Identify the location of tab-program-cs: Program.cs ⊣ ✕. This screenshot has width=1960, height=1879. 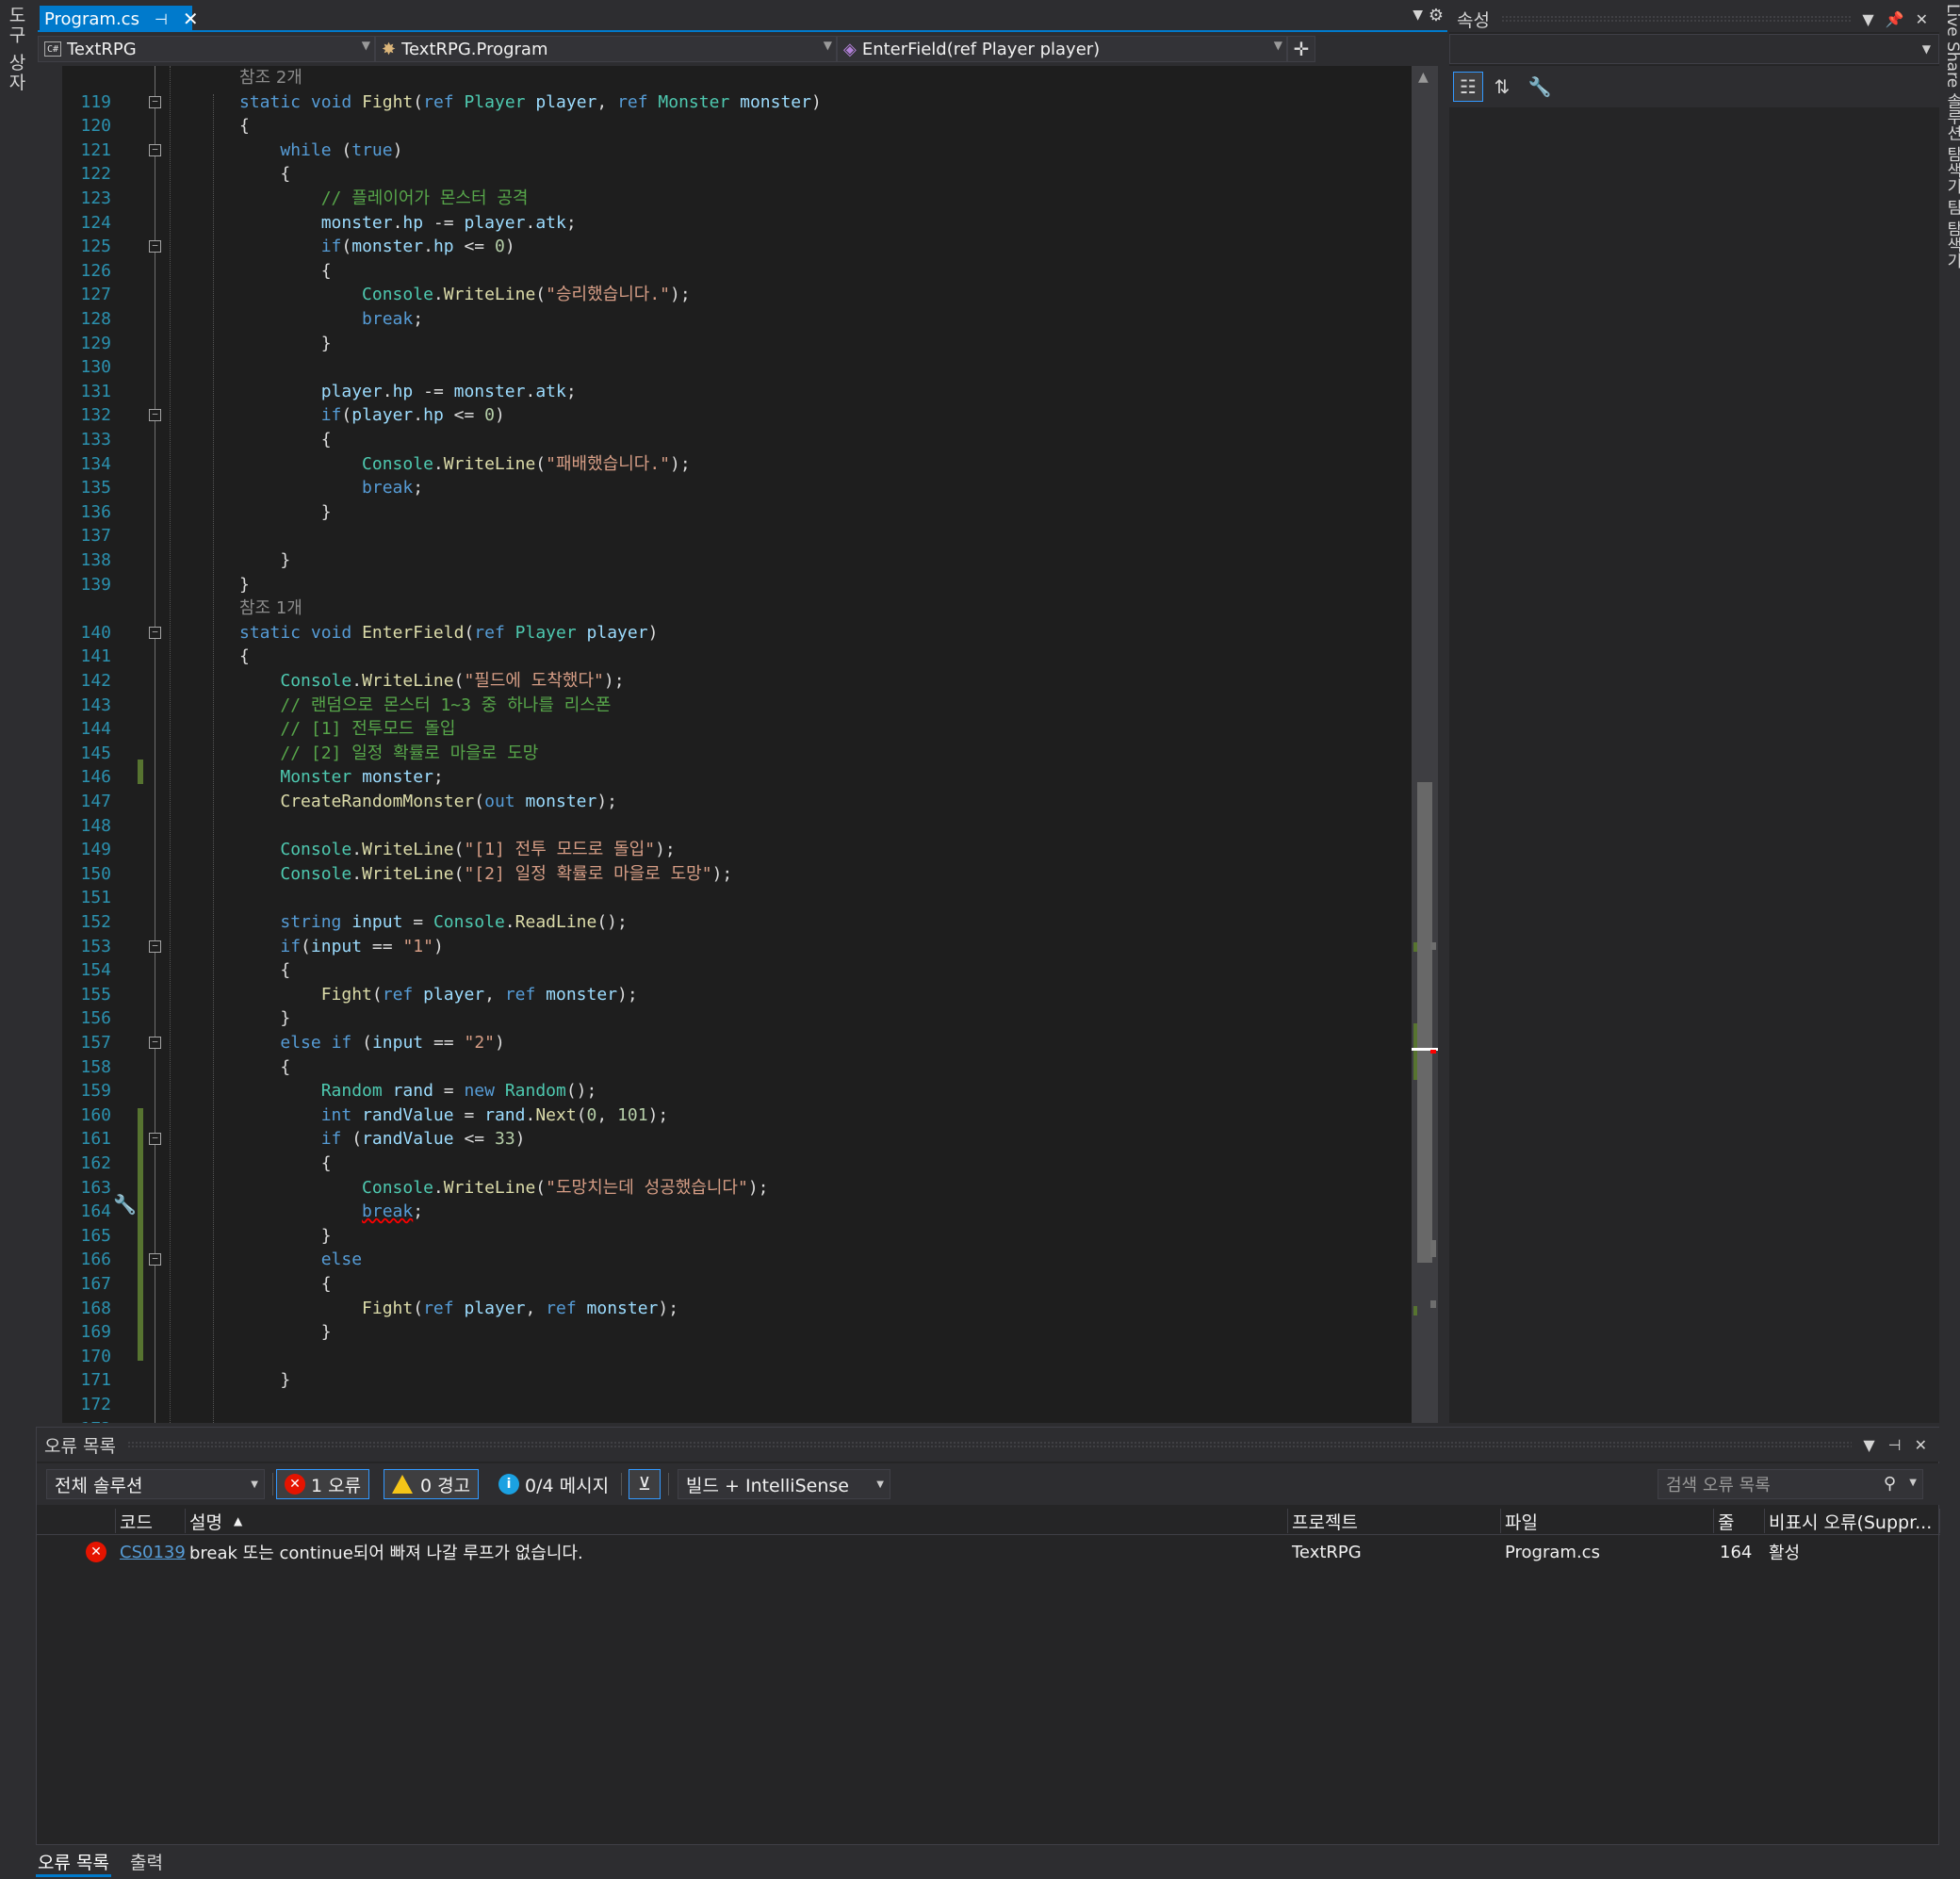
(120, 19).